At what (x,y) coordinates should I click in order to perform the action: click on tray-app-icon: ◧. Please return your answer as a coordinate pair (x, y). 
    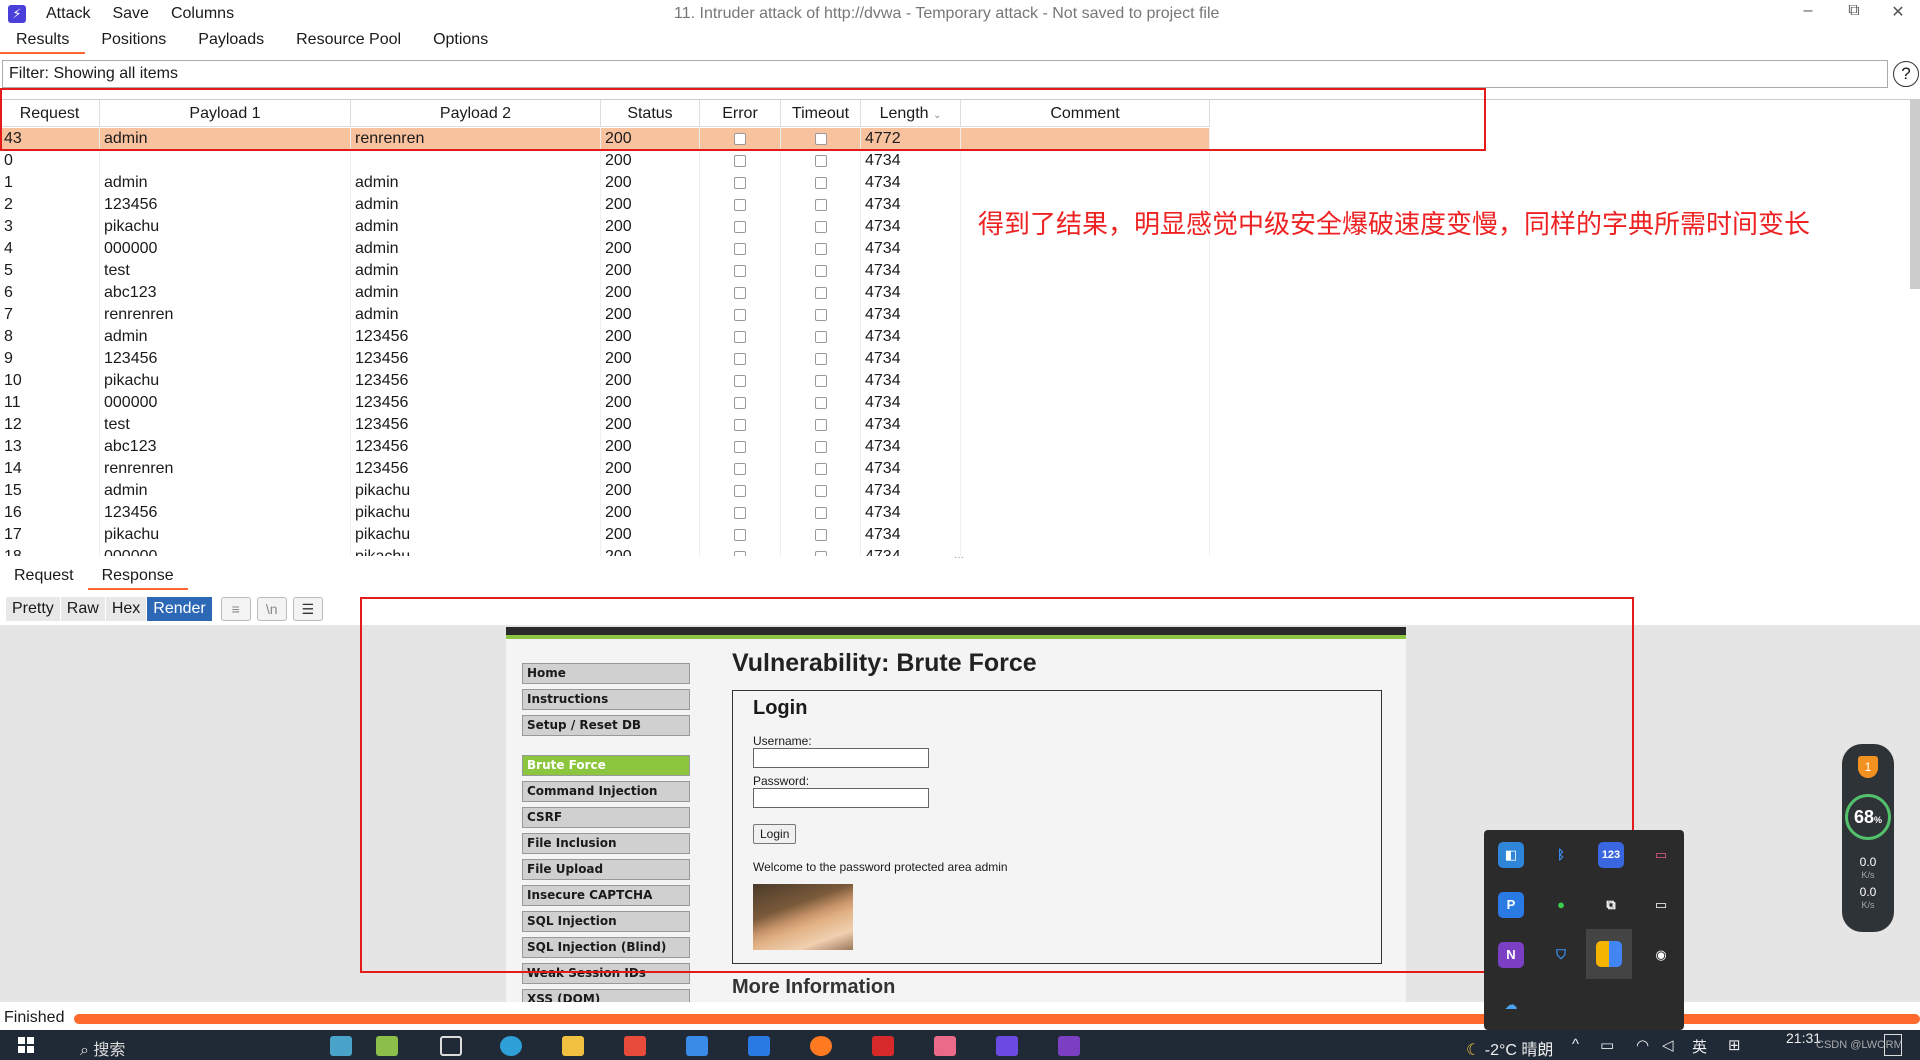
    Looking at the image, I should click on (1511, 855).